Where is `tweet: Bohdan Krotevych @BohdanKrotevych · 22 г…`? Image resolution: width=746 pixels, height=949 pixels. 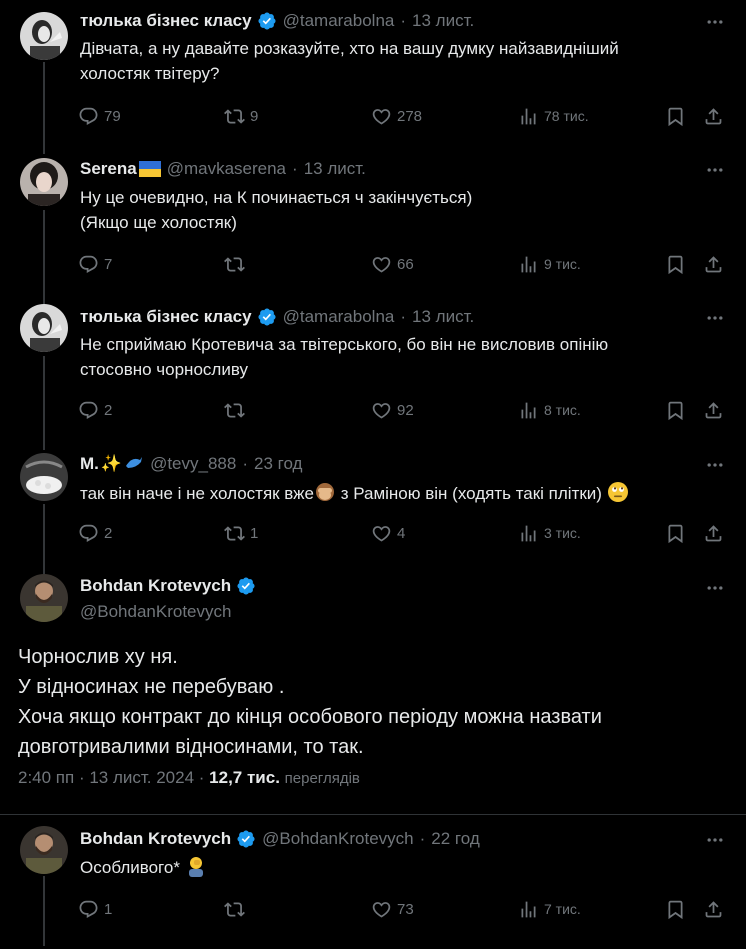
tweet: Bohdan Krotevych @BohdanKrotevych · 22 г… is located at coordinates (373, 882).